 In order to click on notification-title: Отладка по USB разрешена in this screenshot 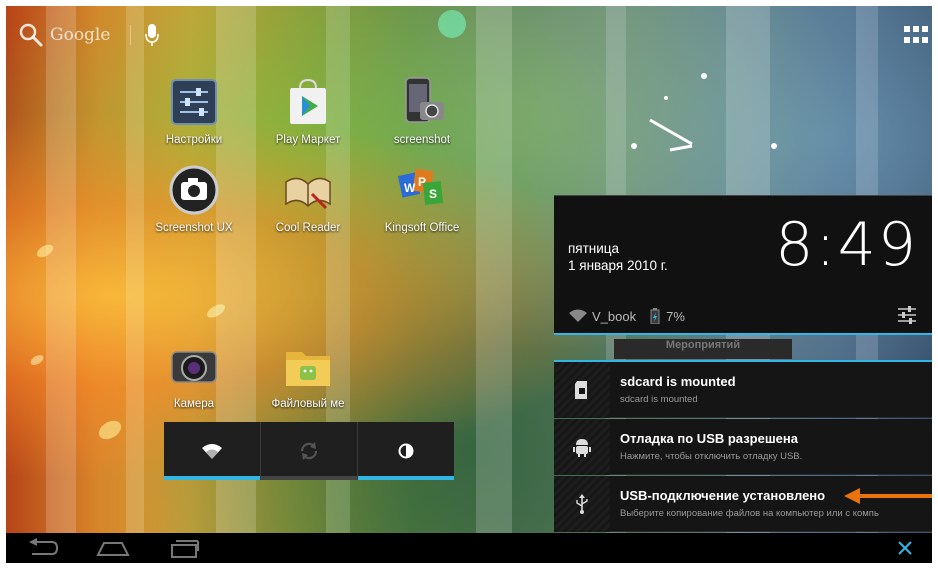, I will do `click(709, 438)`.